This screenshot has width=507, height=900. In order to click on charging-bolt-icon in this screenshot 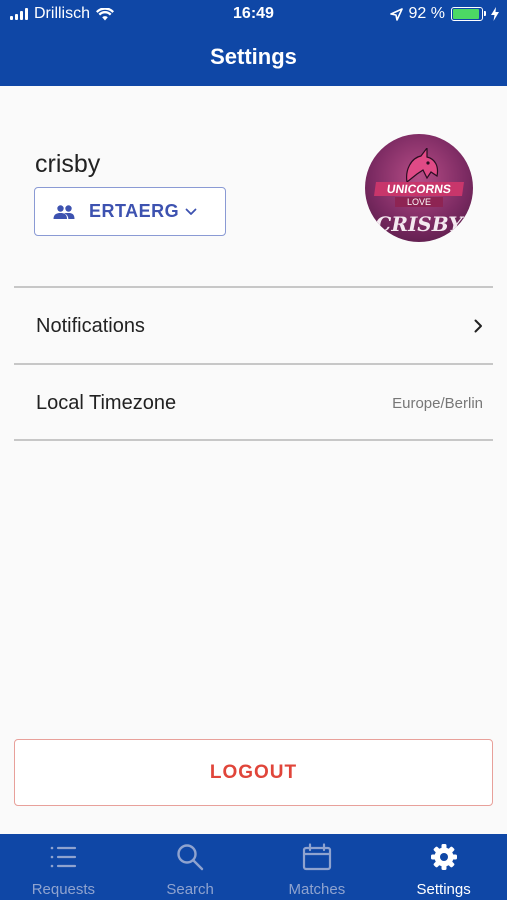, I will do `click(495, 14)`.